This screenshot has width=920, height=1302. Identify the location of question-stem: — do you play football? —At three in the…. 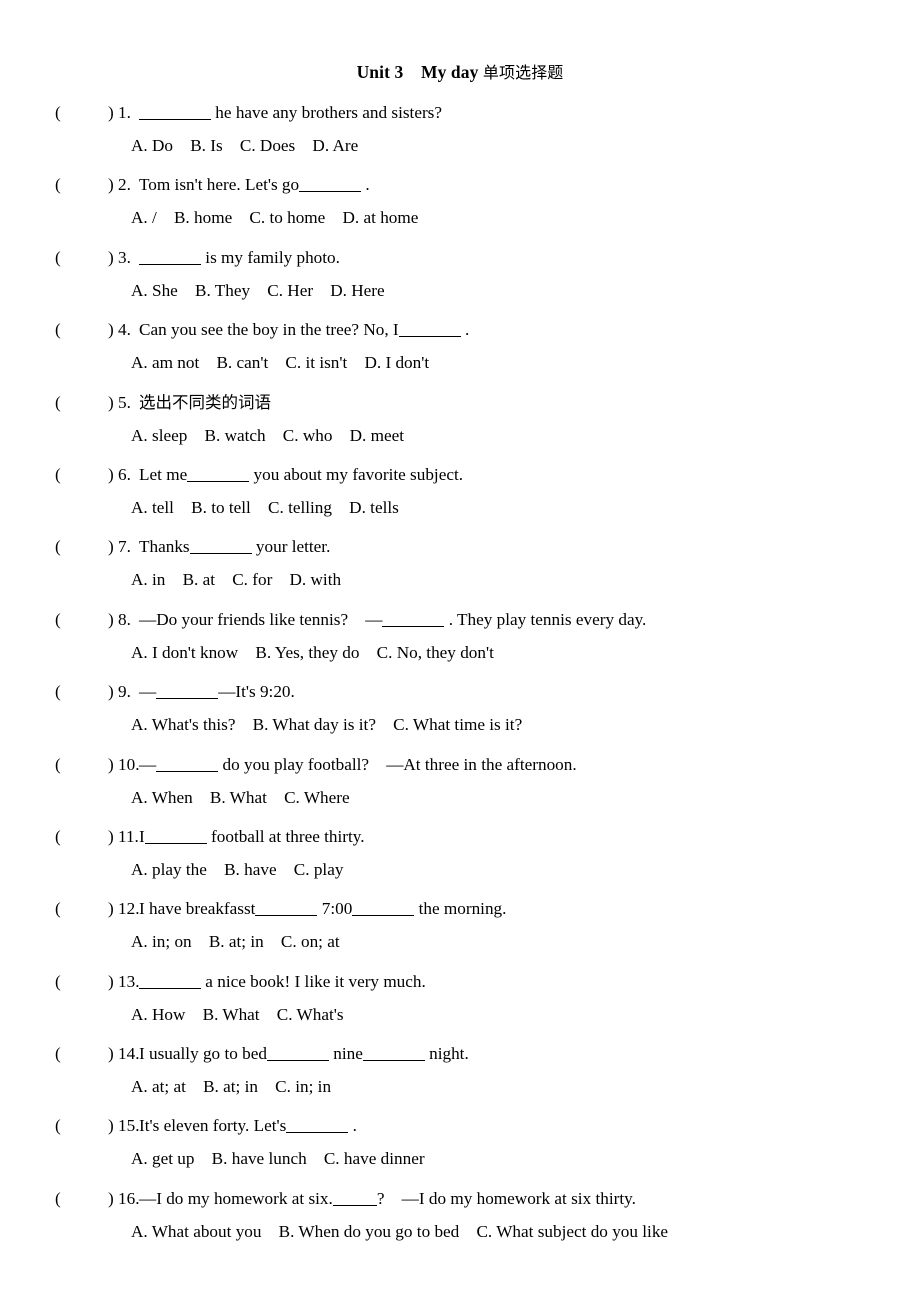
(358, 764).